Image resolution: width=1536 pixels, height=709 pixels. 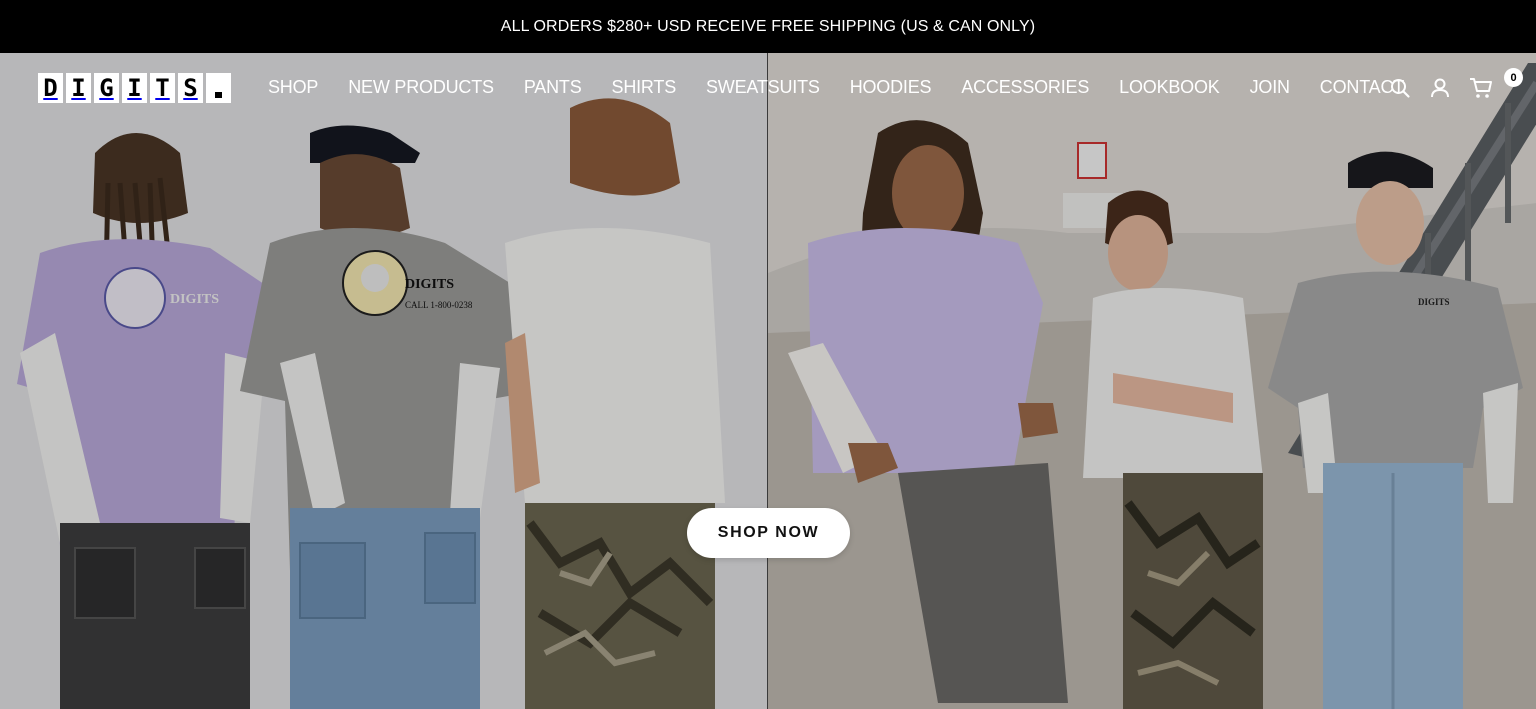 I want to click on header-actions: 0, so click(x=1456, y=85).